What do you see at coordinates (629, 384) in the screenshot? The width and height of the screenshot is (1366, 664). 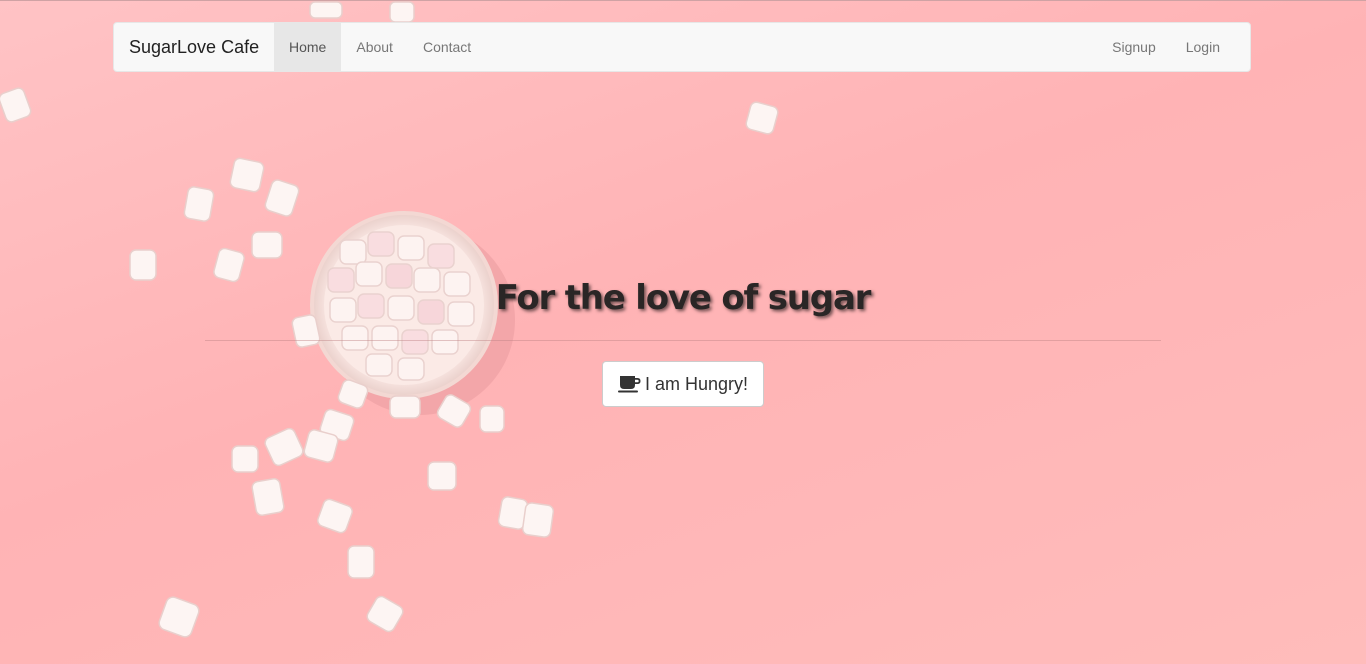 I see `coffee-cup-icon` at bounding box center [629, 384].